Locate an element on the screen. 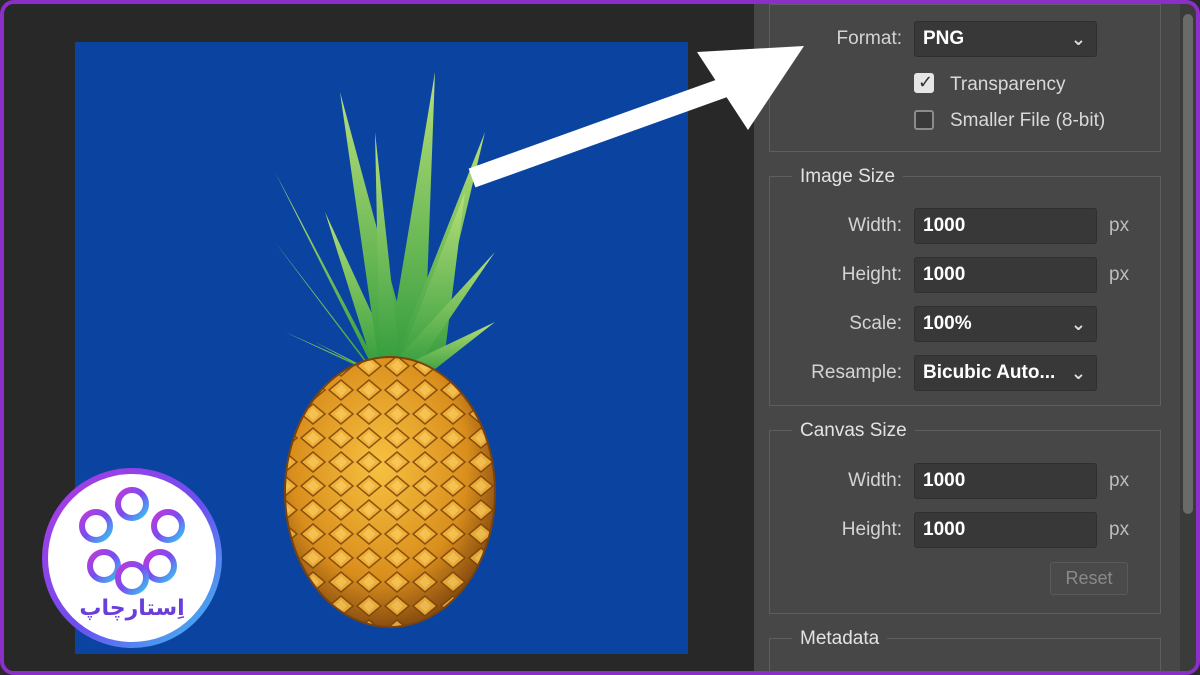  transparency-checkbox: ✓ is located at coordinates (924, 82).